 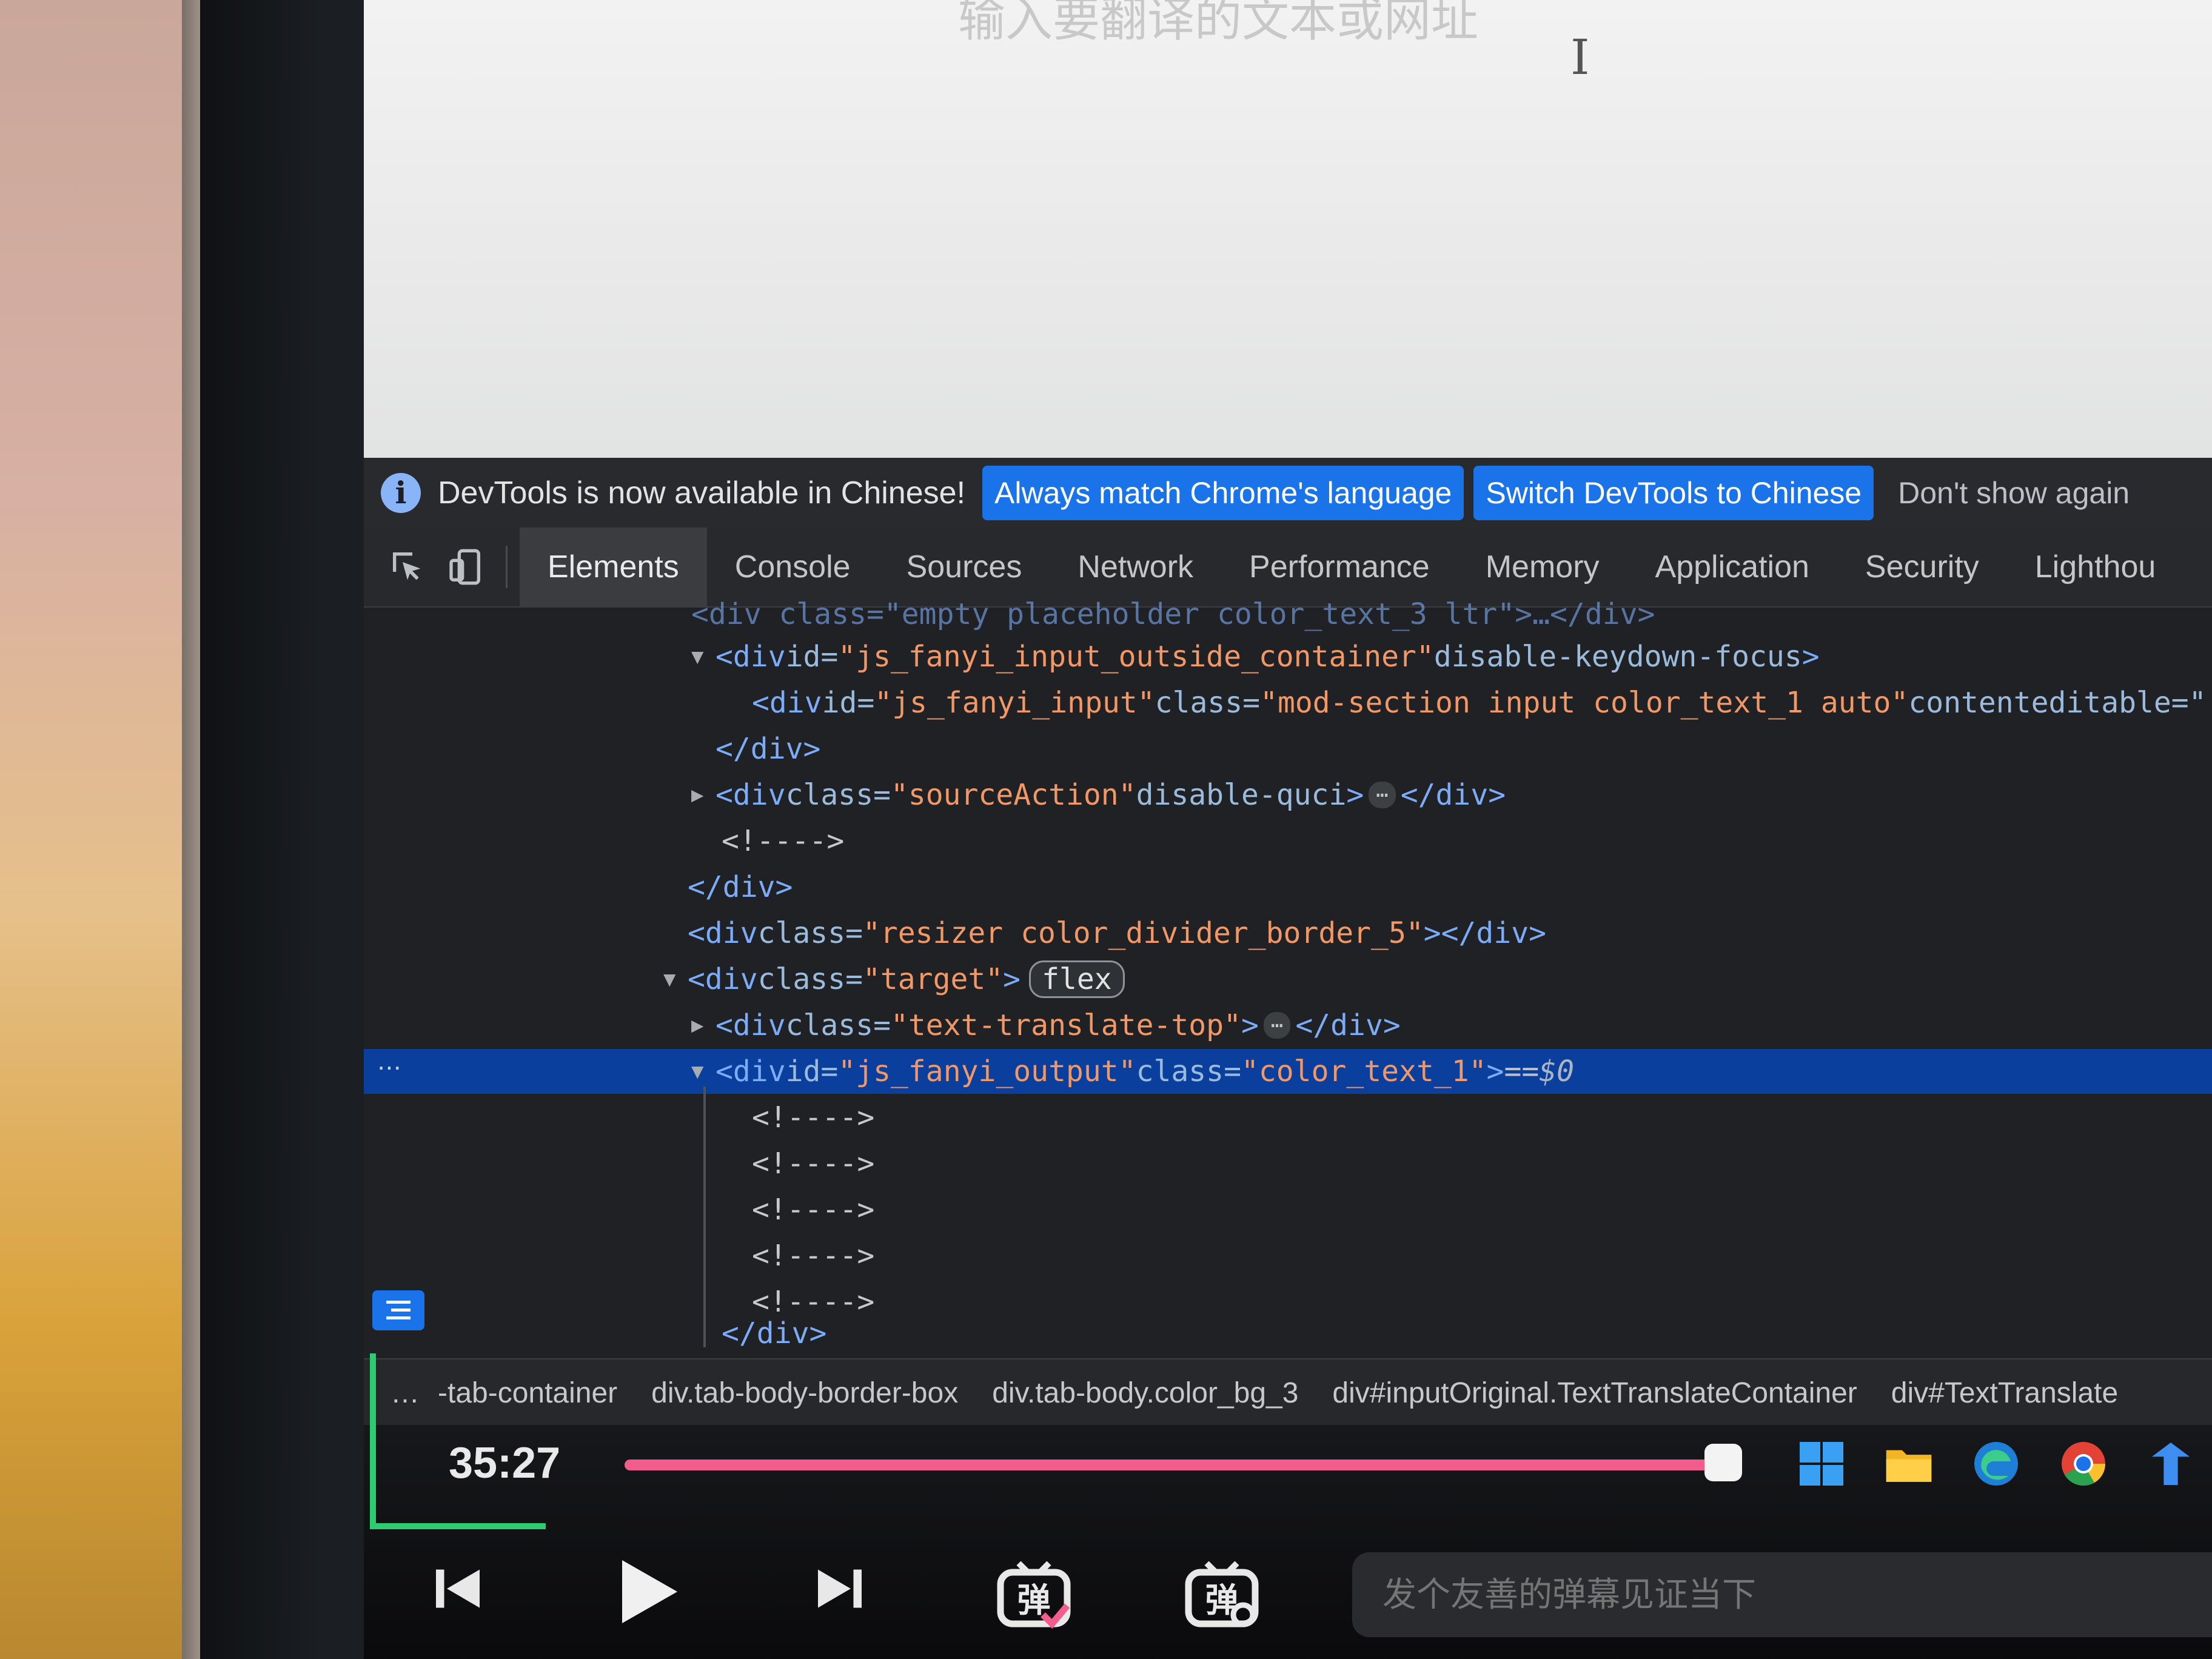 What do you see at coordinates (1223, 492) in the screenshot?
I see `always-match-language-button: Always match Chrome's language` at bounding box center [1223, 492].